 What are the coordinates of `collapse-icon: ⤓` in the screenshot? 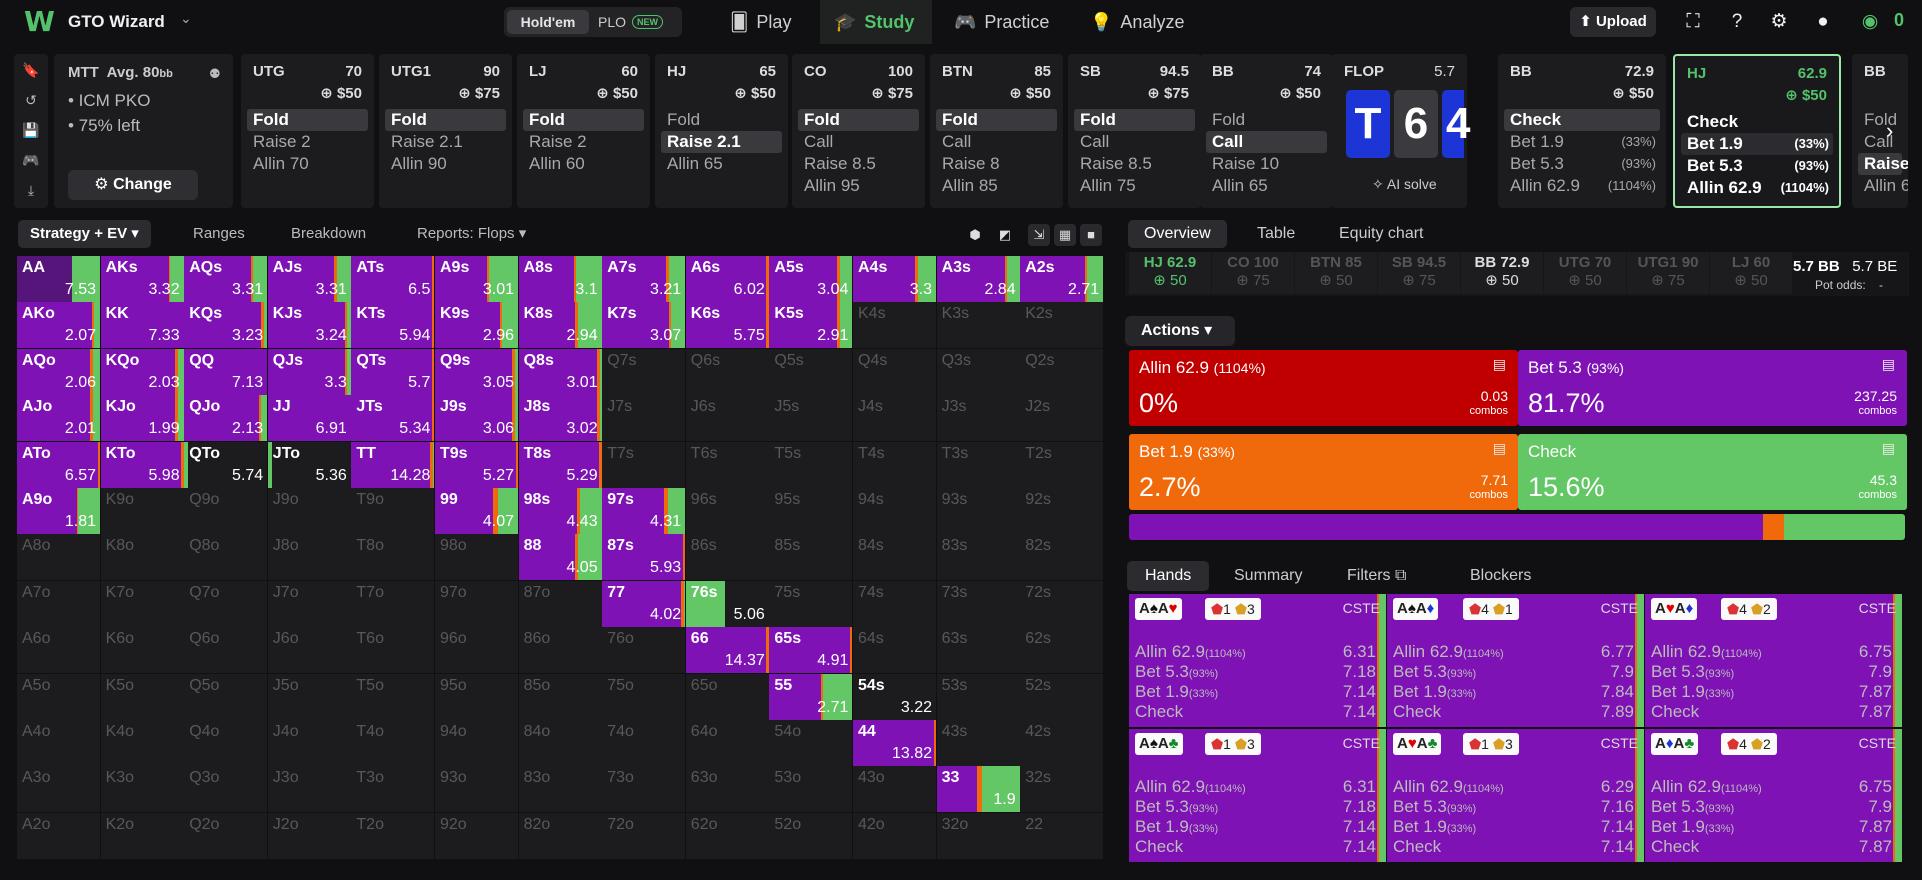 It's located at (31, 190).